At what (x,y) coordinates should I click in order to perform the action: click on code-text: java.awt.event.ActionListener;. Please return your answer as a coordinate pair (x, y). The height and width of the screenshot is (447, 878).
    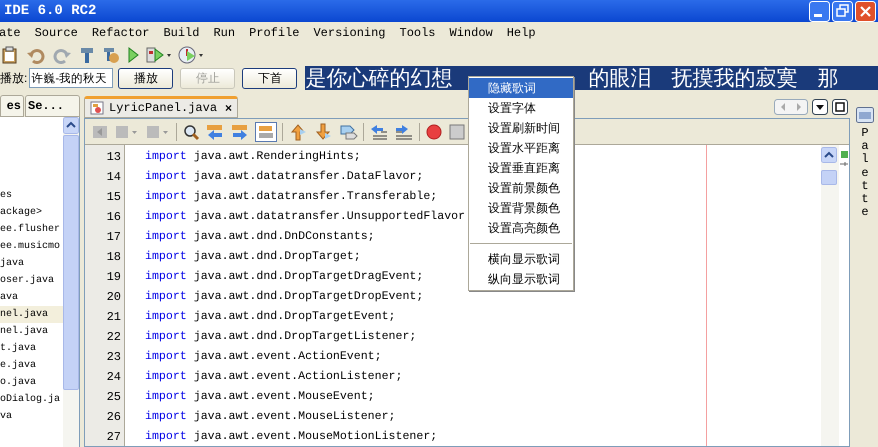
    Looking at the image, I should click on (298, 376).